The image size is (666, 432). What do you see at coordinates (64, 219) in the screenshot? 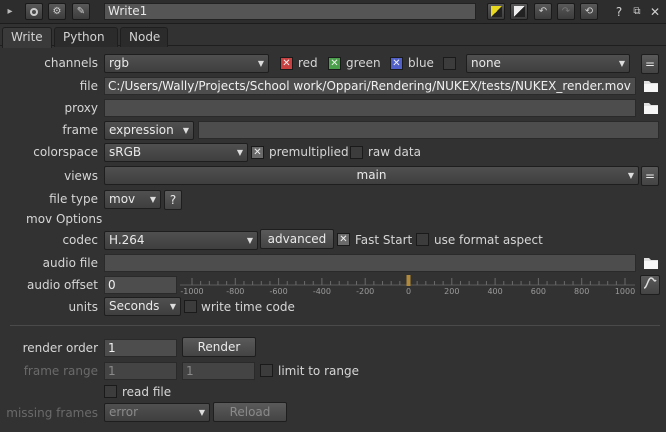
I see `mov-options-heading: mov Options` at bounding box center [64, 219].